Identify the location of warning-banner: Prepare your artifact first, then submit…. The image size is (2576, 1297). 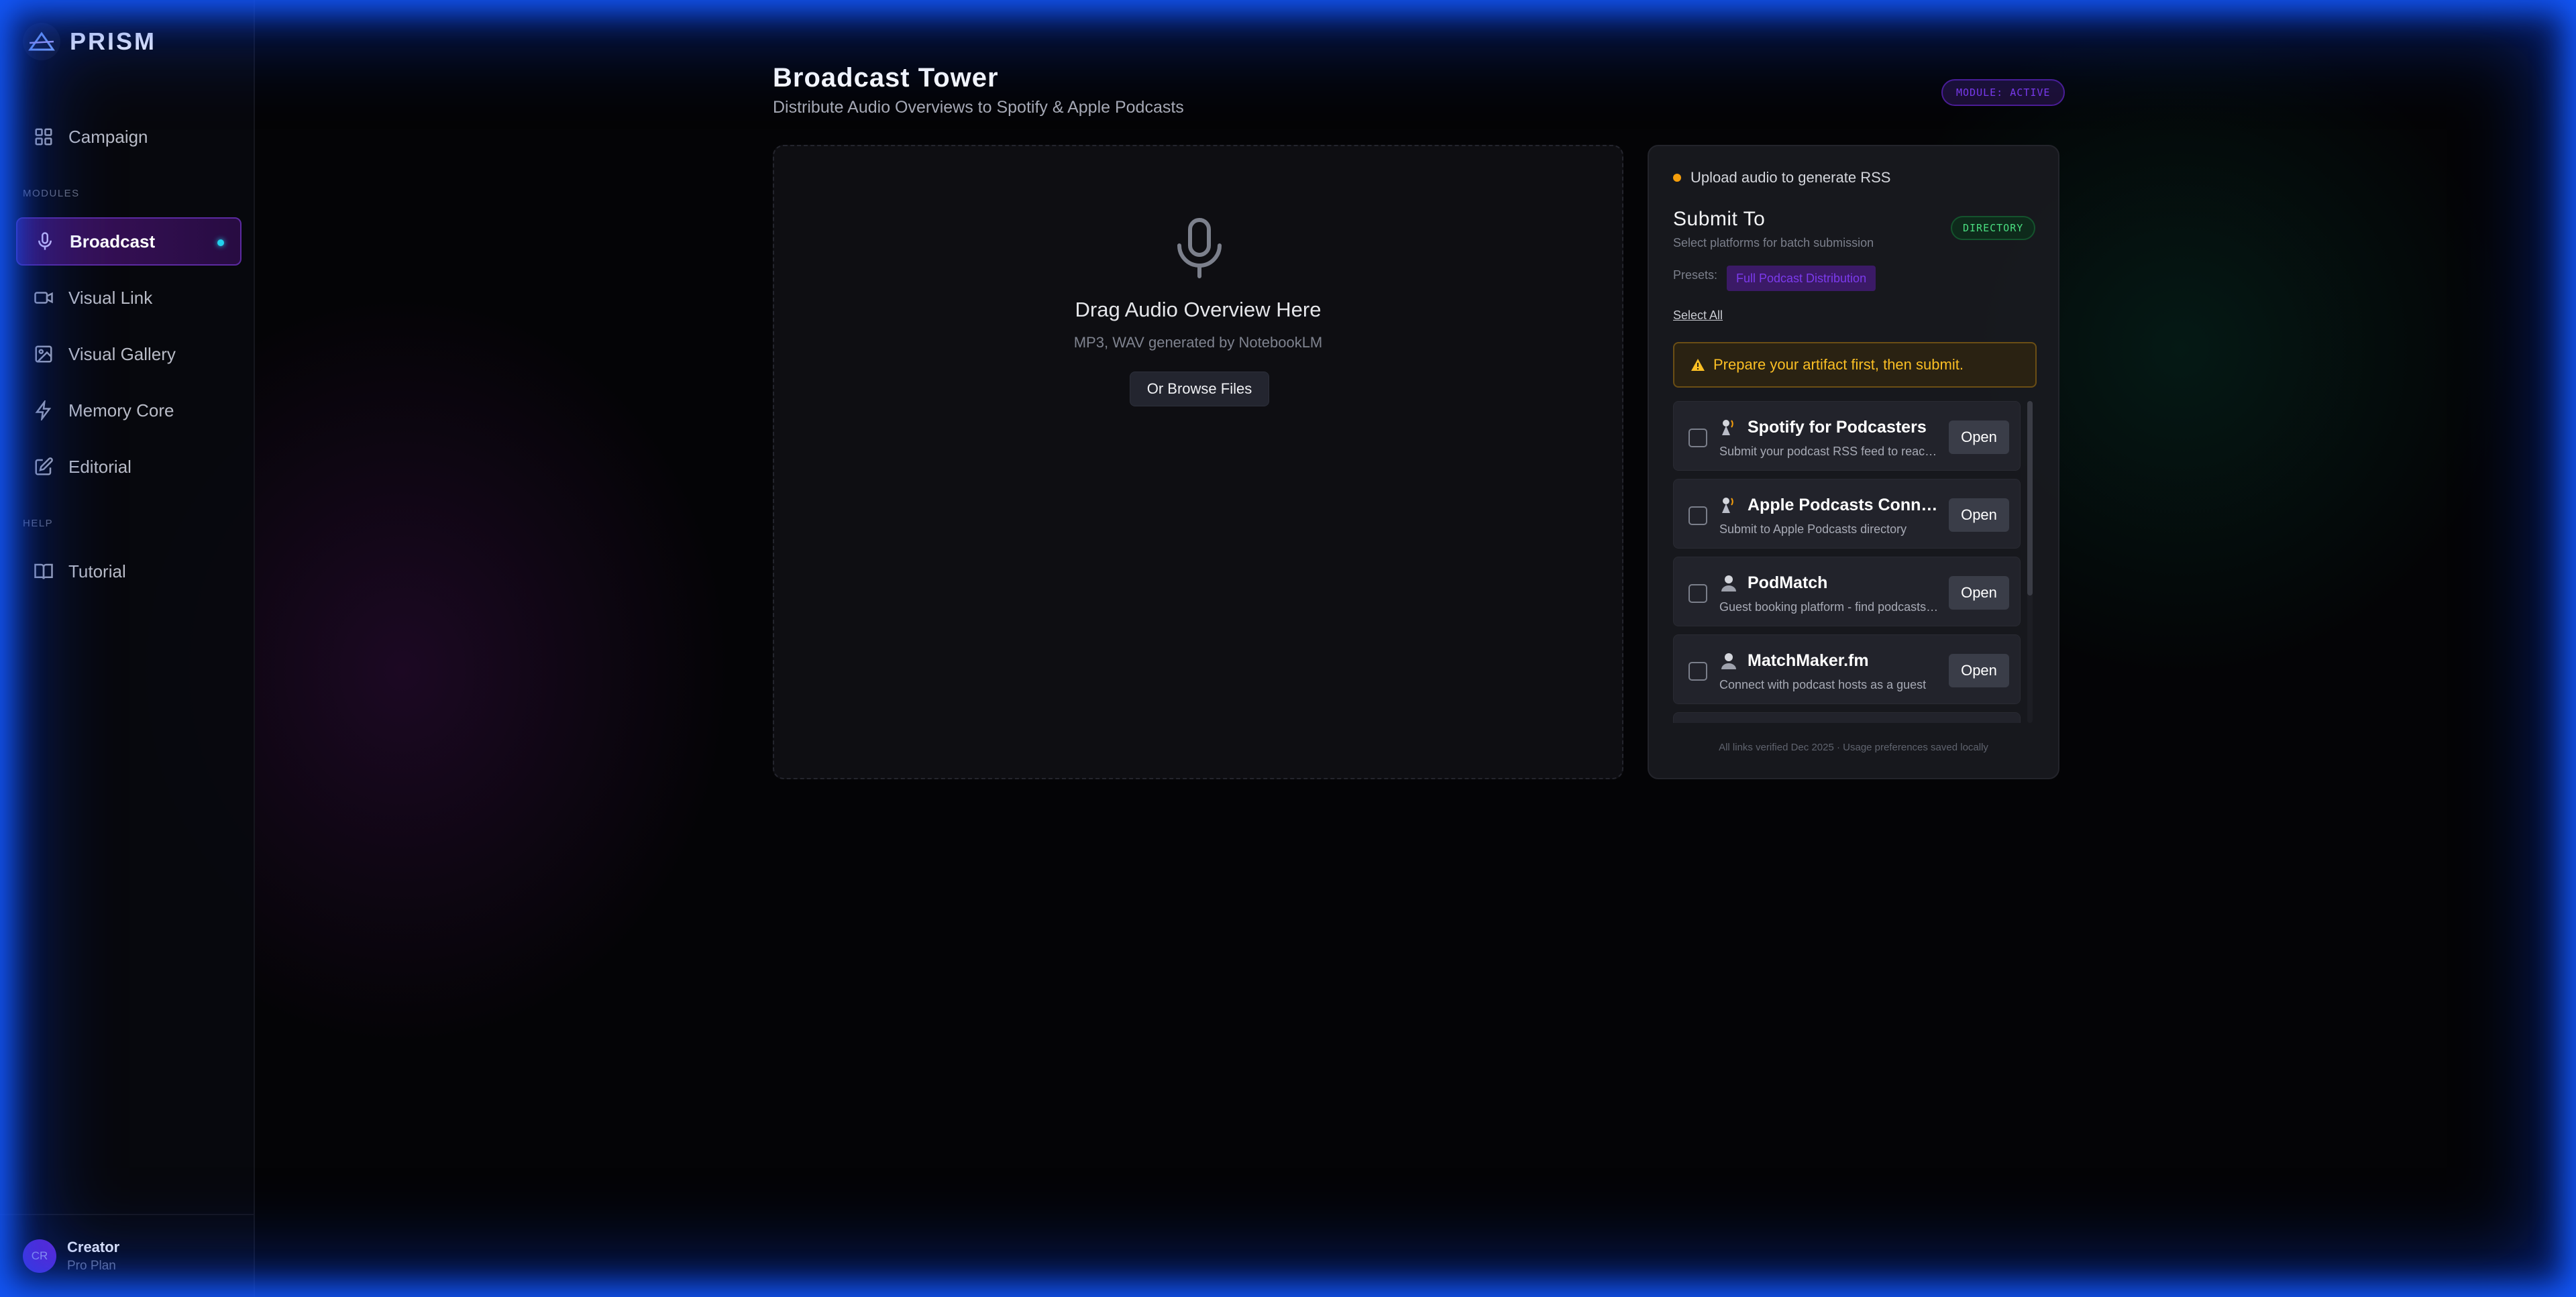
(1855, 365).